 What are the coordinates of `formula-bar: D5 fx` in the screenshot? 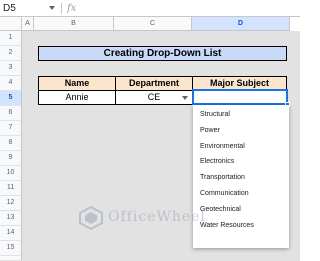 It's located at (150, 8).